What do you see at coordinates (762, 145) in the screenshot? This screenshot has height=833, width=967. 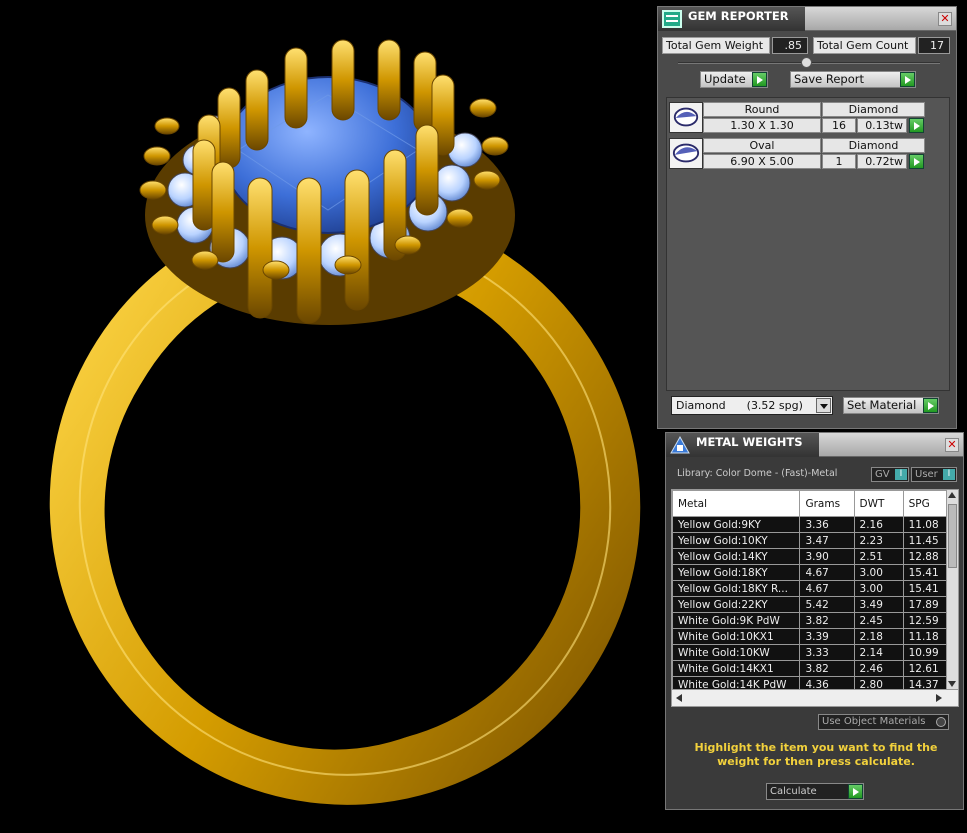 I see `gem-shape: Oval` at bounding box center [762, 145].